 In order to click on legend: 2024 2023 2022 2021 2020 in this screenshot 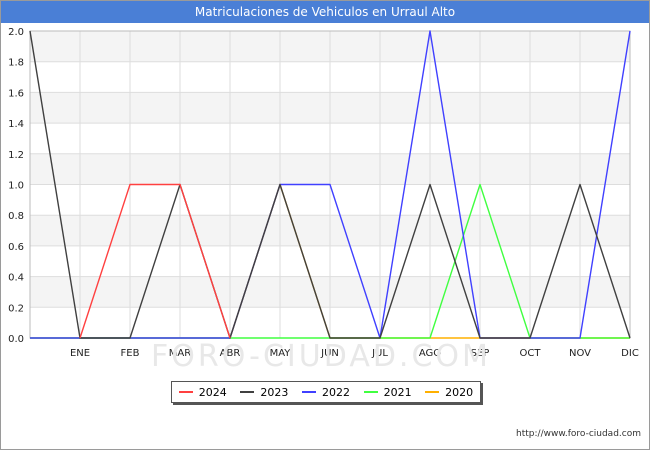, I will do `click(326, 392)`.